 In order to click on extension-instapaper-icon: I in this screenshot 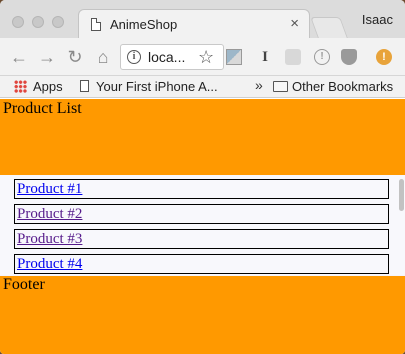, I will do `click(265, 57)`.